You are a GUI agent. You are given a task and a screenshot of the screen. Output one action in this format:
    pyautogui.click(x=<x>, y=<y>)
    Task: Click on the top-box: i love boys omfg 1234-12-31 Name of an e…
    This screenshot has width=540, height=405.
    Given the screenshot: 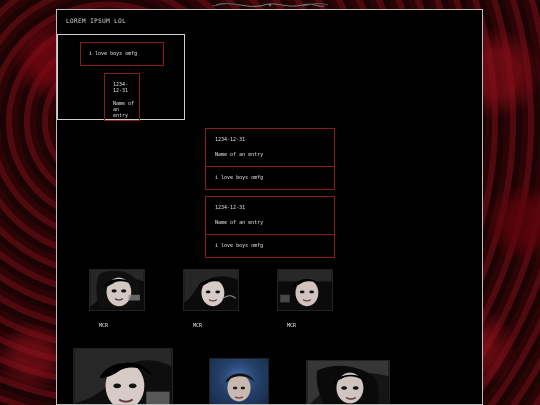 What is the action you would take?
    pyautogui.click(x=121, y=77)
    